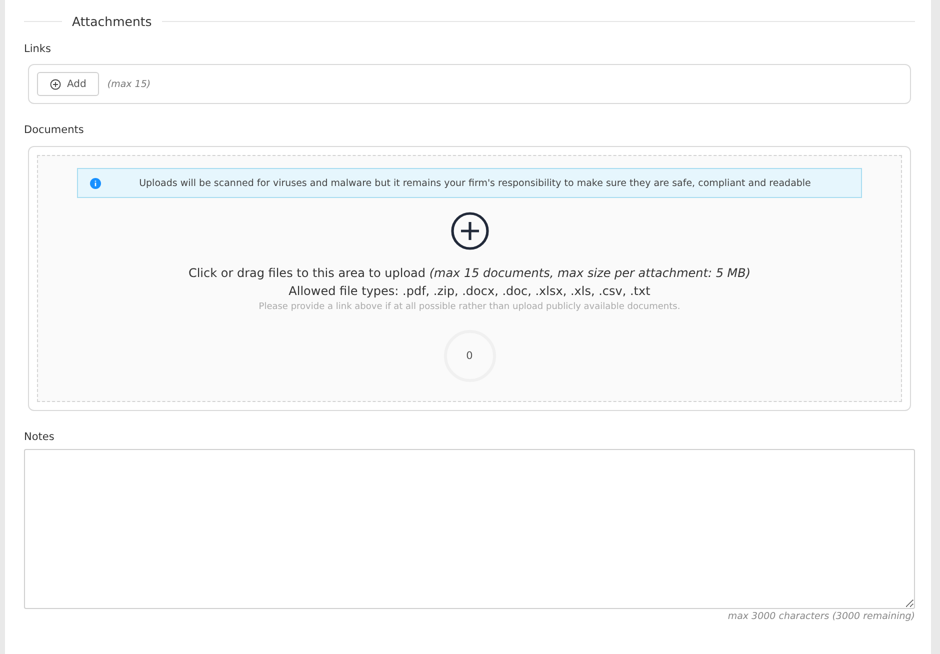 The height and width of the screenshot is (654, 940). I want to click on upload-advice: Please provide a link above if at all possible rather than upload publicly available documents., so click(469, 307).